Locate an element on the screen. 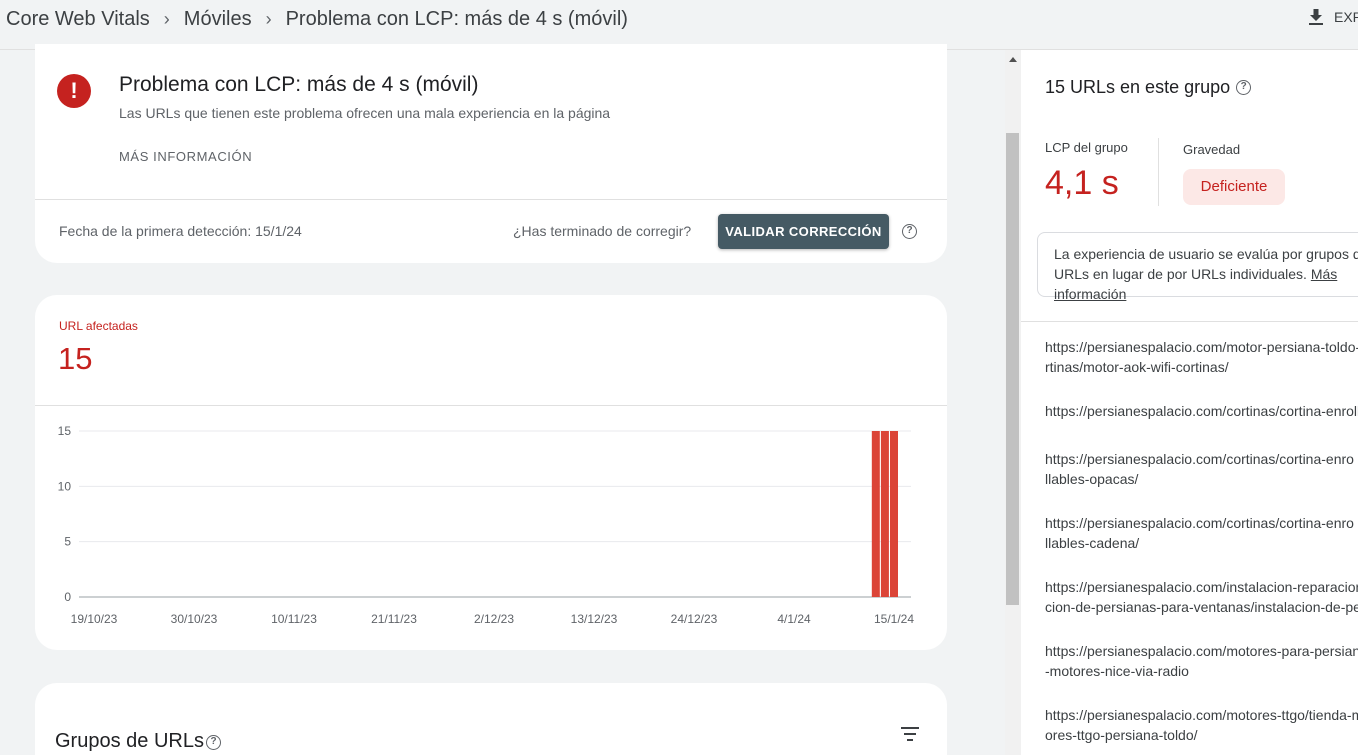  url-text: ores-ttgo-persiana-toldo/ is located at coordinates (1121, 735).